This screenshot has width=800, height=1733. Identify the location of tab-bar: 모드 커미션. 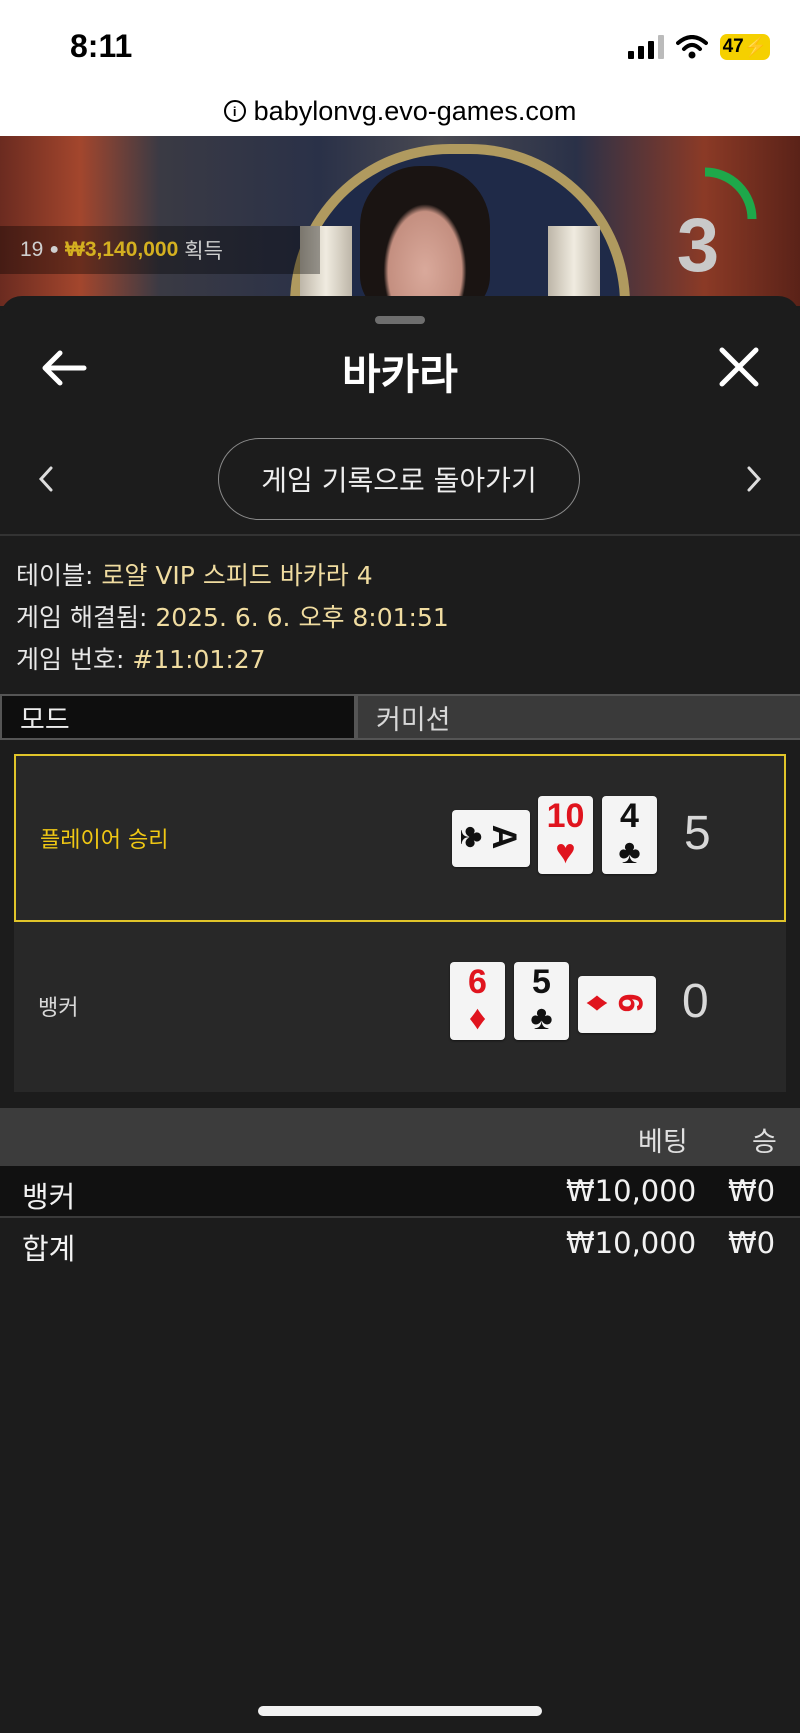
(400, 717).